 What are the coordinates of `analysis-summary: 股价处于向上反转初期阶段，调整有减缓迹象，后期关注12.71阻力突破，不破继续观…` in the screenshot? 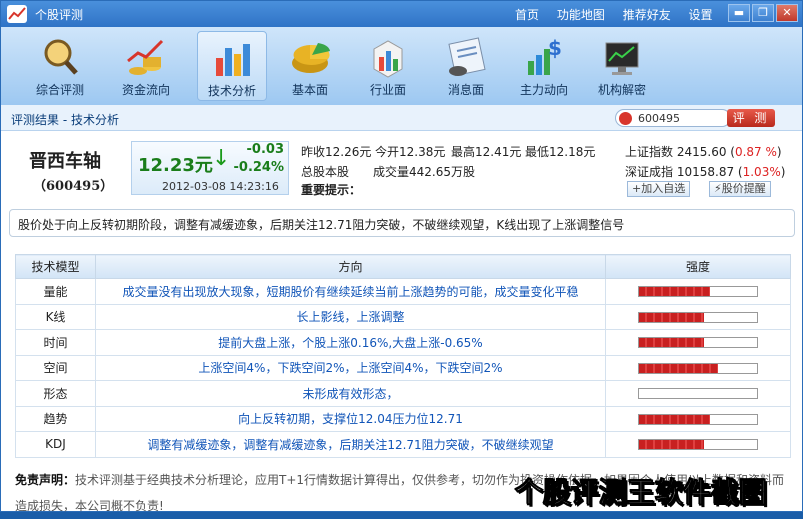 It's located at (402, 223).